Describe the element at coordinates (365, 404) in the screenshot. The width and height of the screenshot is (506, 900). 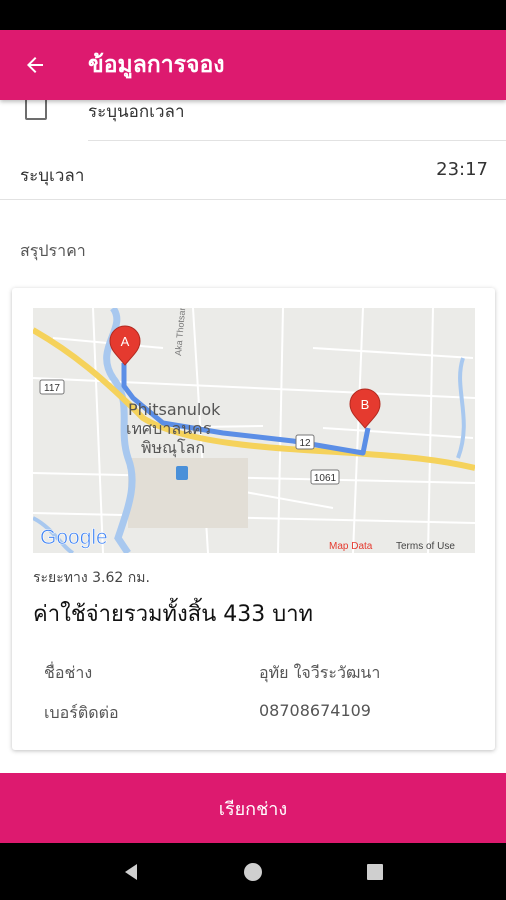
I see `svg-text: B` at that location.